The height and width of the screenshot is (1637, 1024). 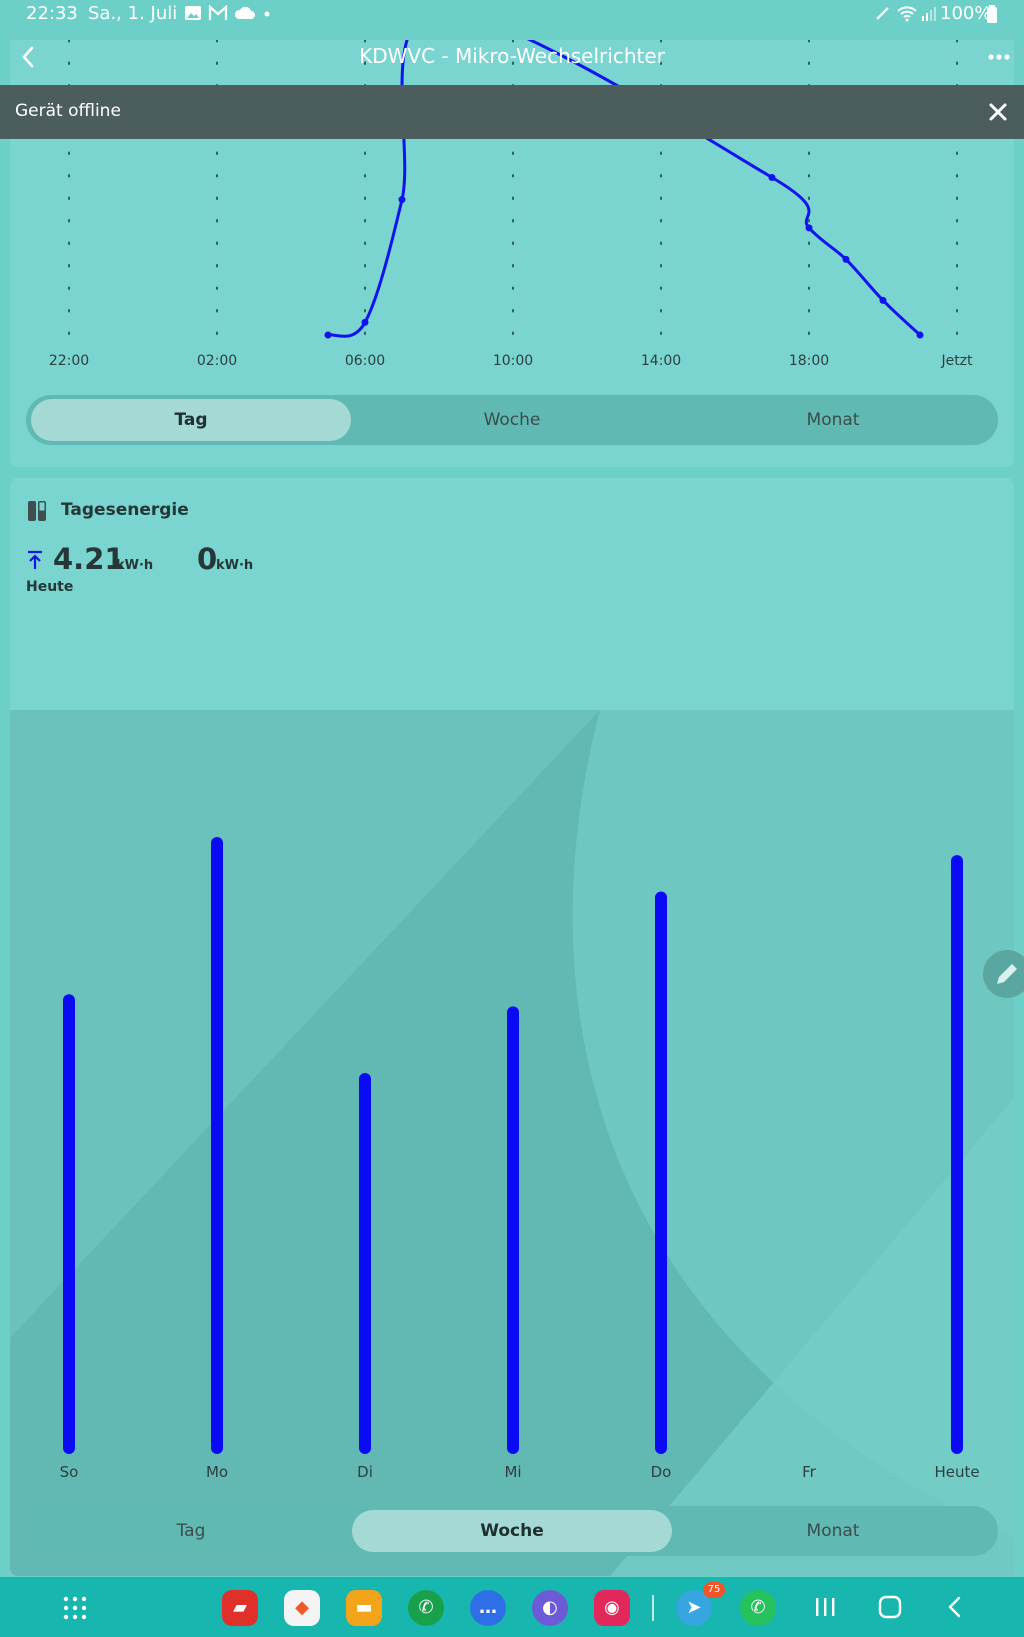 I want to click on x-tick-label: 10:00, so click(x=513, y=361).